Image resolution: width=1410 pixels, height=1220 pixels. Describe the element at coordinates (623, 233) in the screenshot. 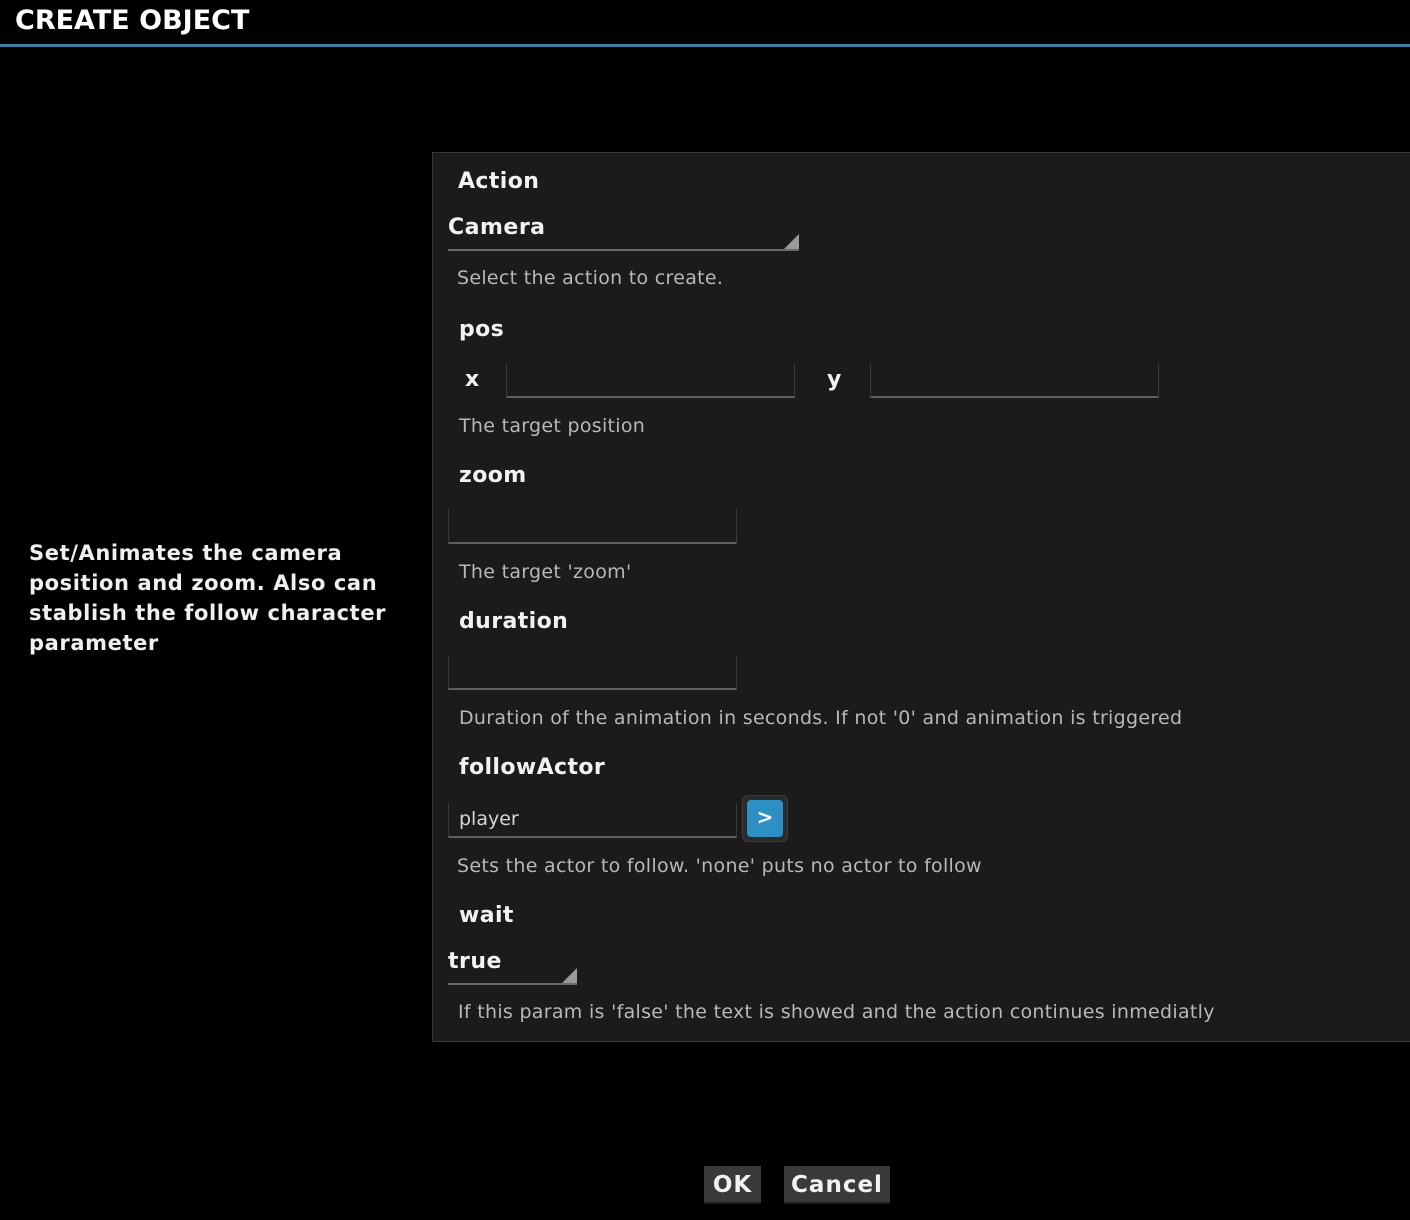

I see `action-select: Camera` at that location.